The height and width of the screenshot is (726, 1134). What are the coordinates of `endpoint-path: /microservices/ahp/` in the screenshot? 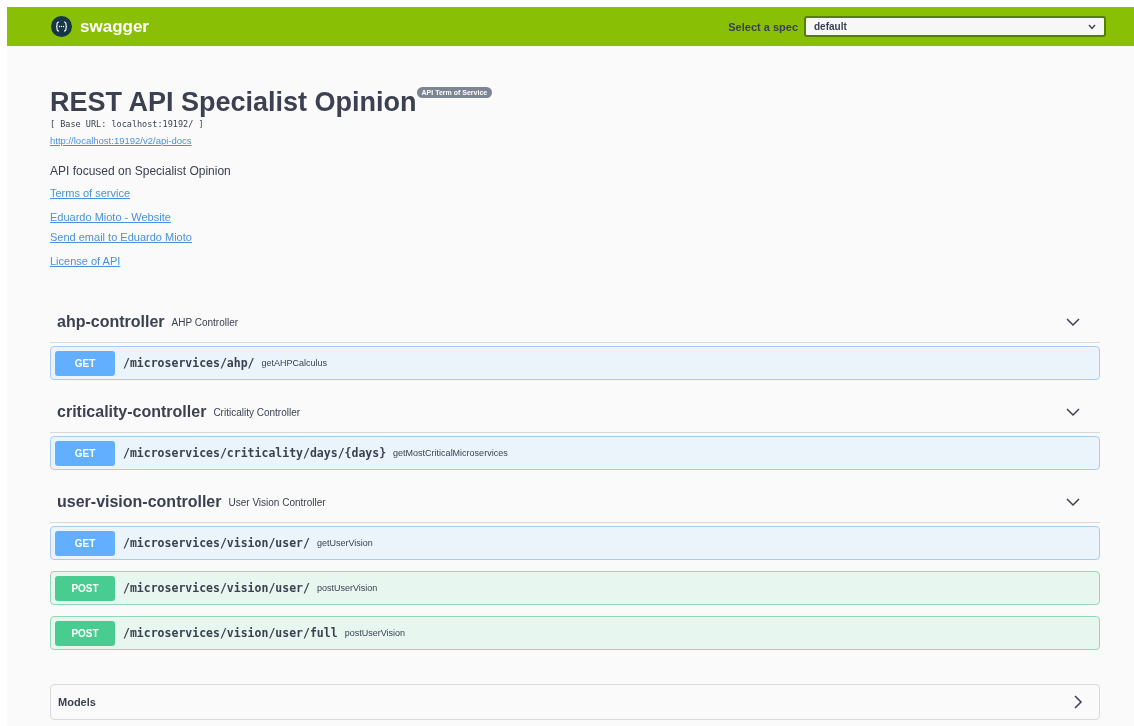 It's located at (189, 363).